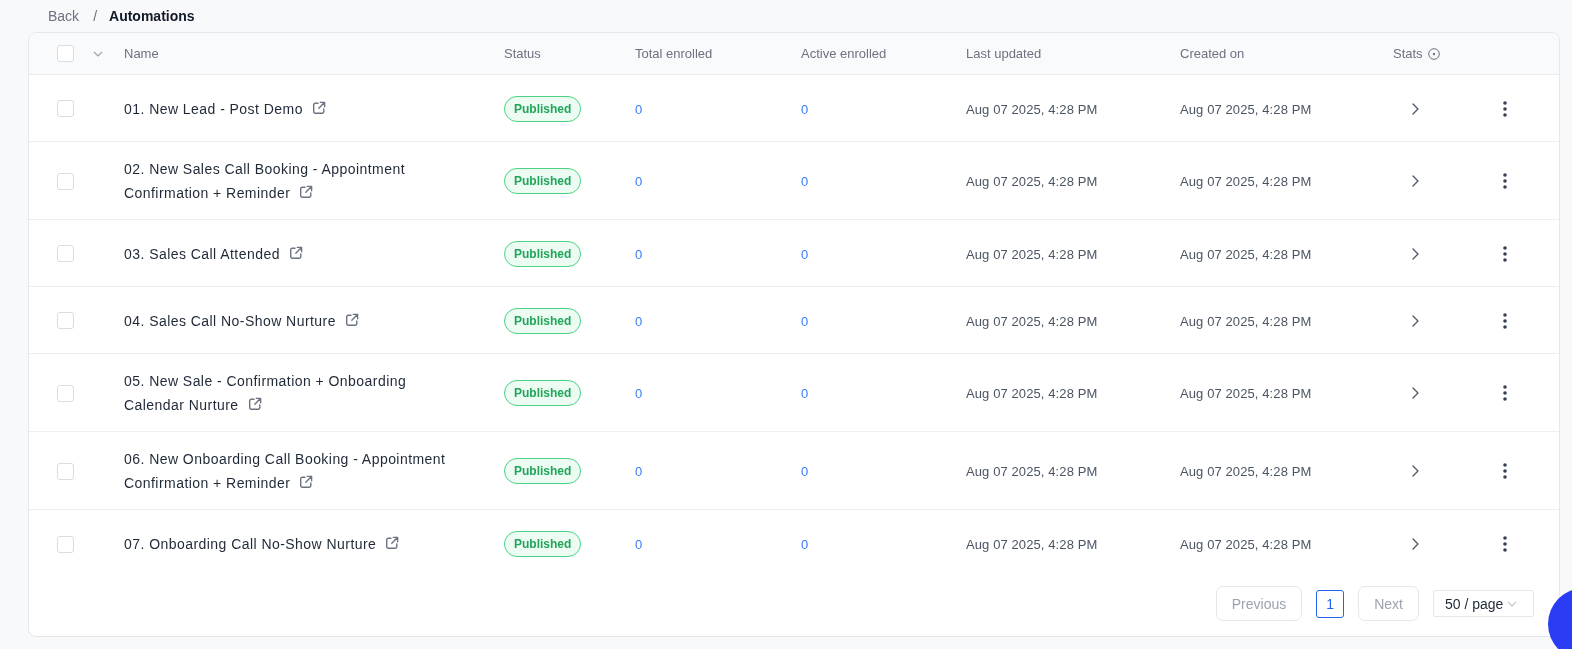  I want to click on automation-name-link: 07. Onboarding Call No-Show Nurture, so click(262, 544).